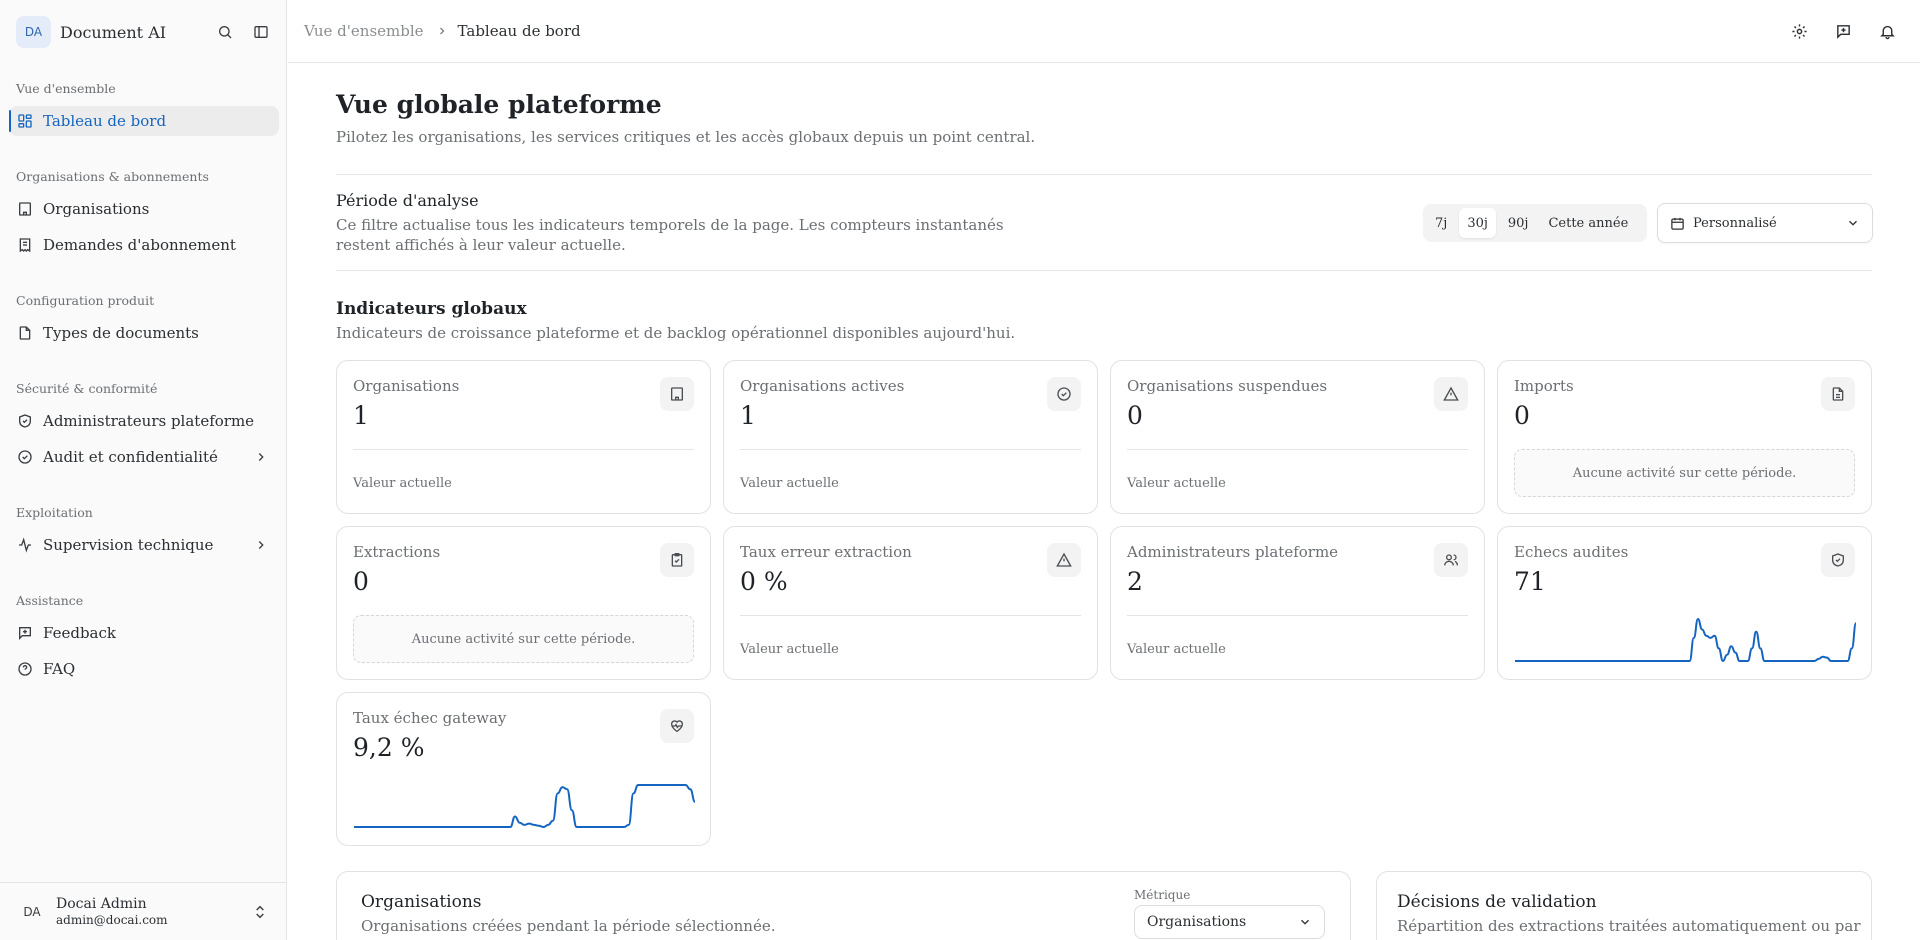  I want to click on sidebar-item-dashboard: Tableau de bord, so click(144, 121).